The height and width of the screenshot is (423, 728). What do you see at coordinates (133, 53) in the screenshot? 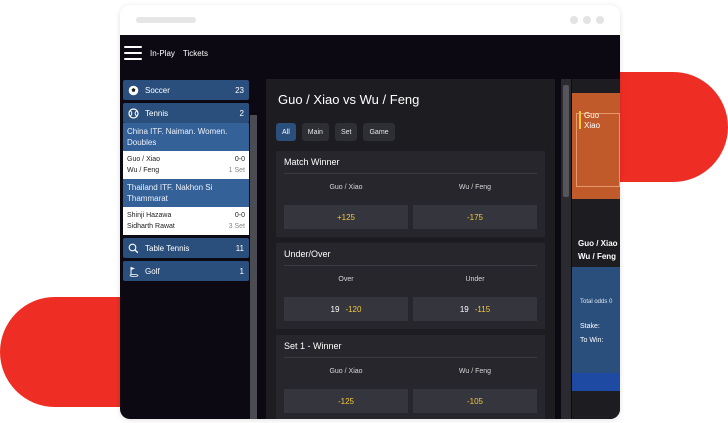
I see `menu-icon` at bounding box center [133, 53].